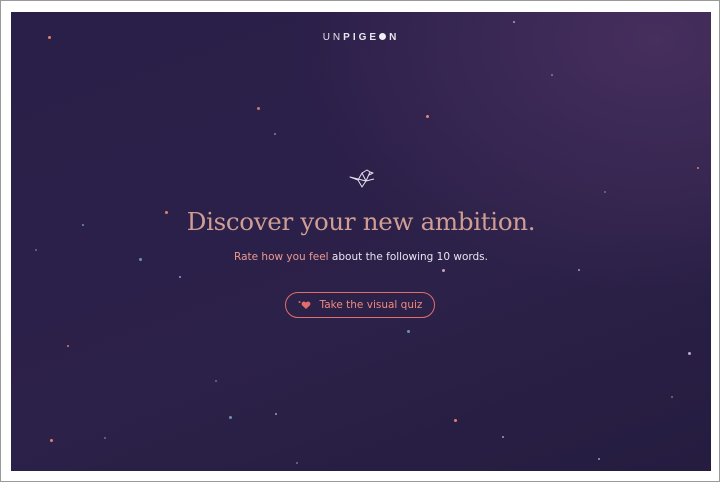 This screenshot has width=720, height=482. What do you see at coordinates (371, 305) in the screenshot?
I see `take-quiz-label: Take the visual quiz` at bounding box center [371, 305].